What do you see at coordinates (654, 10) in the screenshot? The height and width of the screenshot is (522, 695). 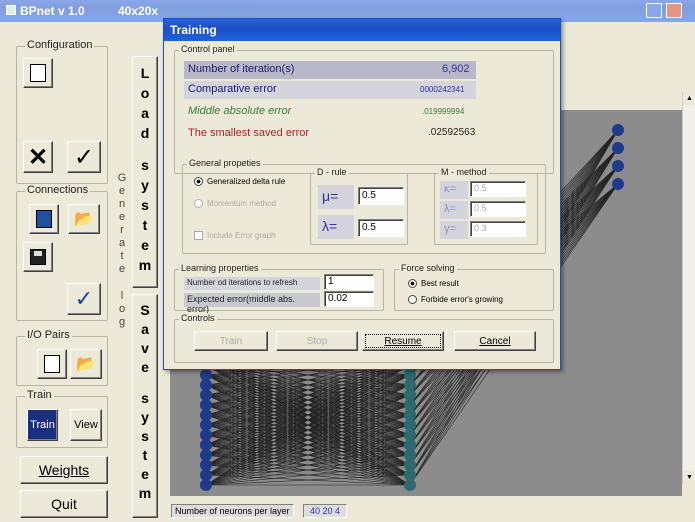 I see `minimize-button` at bounding box center [654, 10].